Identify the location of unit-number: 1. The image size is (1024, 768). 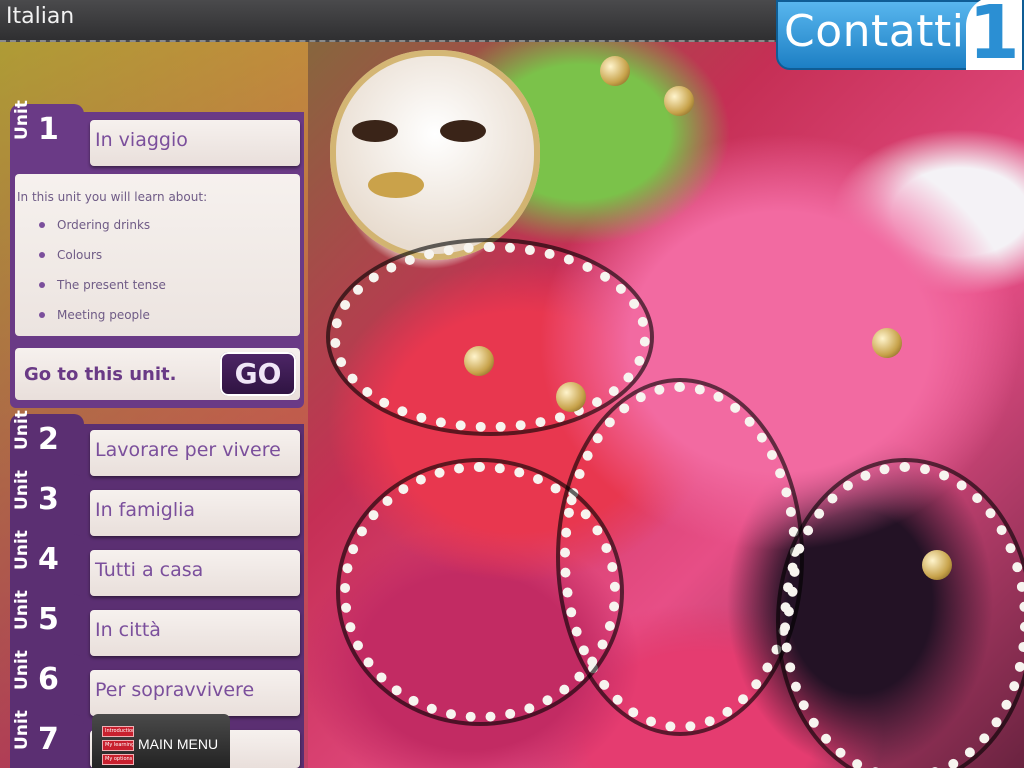
(48, 129).